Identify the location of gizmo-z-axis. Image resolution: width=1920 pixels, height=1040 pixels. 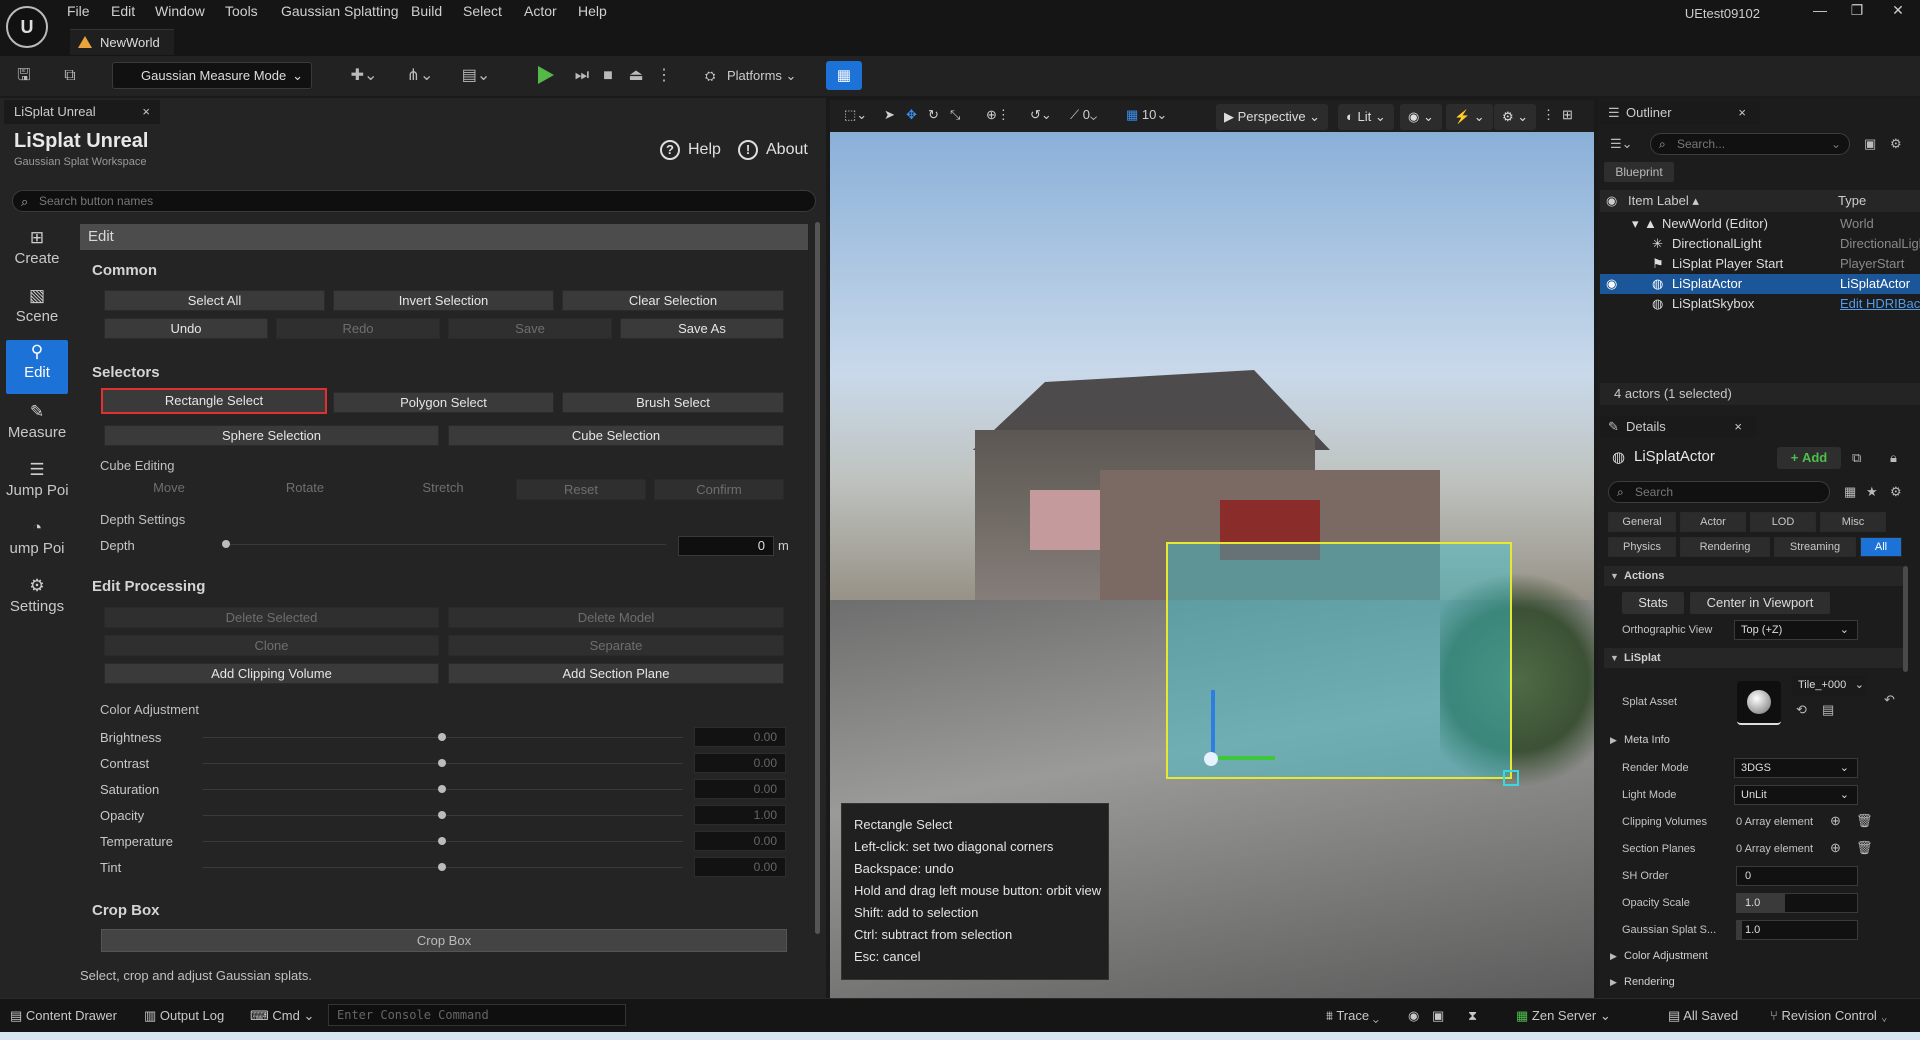
(1213, 725).